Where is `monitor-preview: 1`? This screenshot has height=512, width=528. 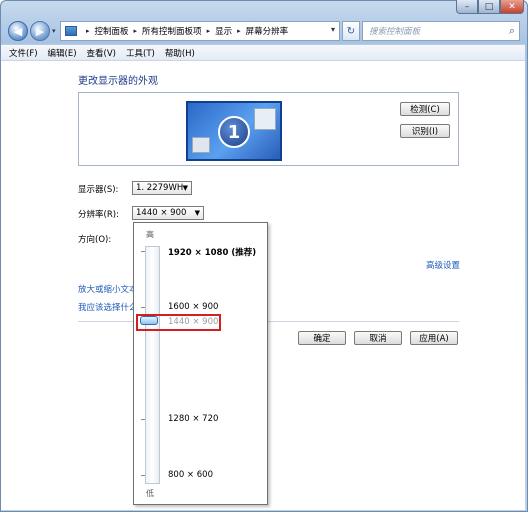
monitor-preview: 1 is located at coordinates (234, 131).